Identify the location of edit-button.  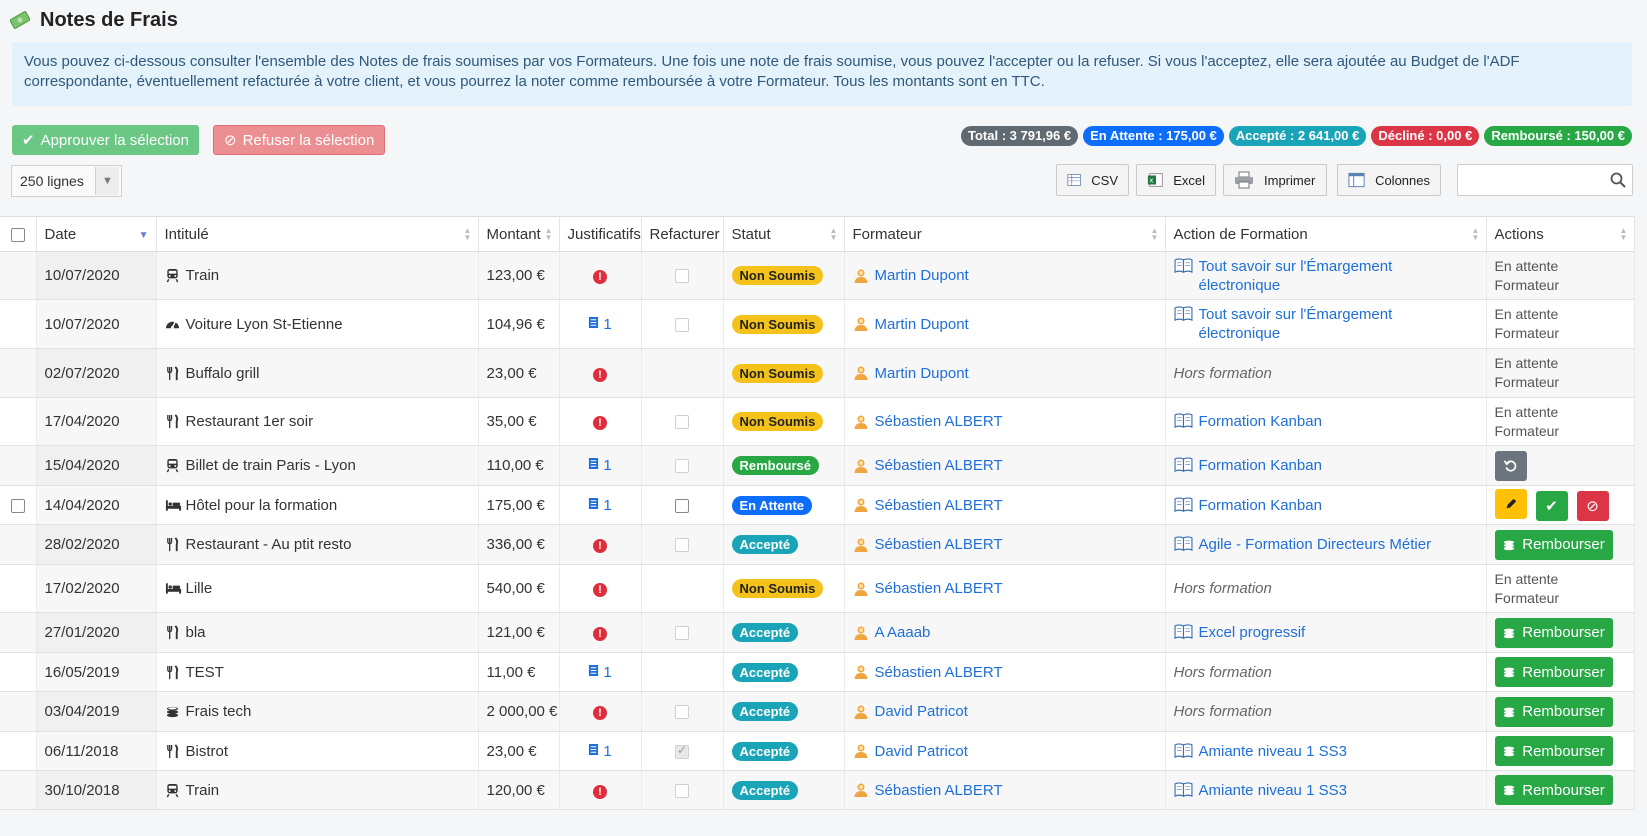
(1510, 504).